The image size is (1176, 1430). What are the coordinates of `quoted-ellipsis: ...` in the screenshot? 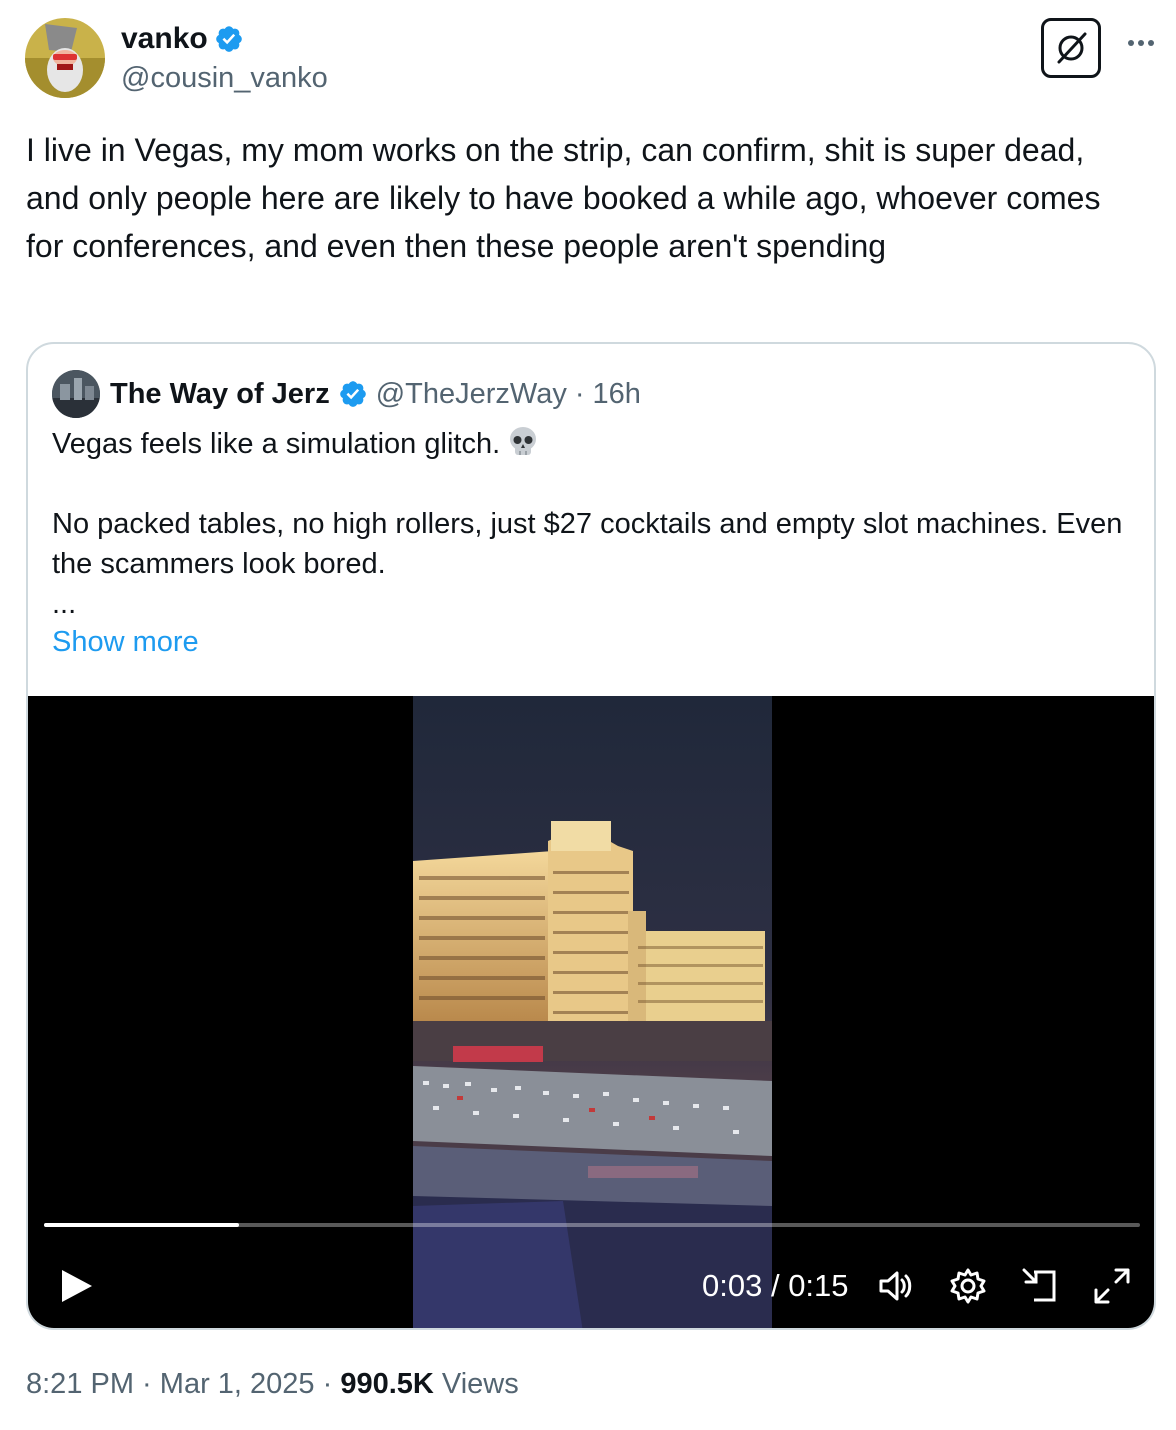 It's located at (64, 604).